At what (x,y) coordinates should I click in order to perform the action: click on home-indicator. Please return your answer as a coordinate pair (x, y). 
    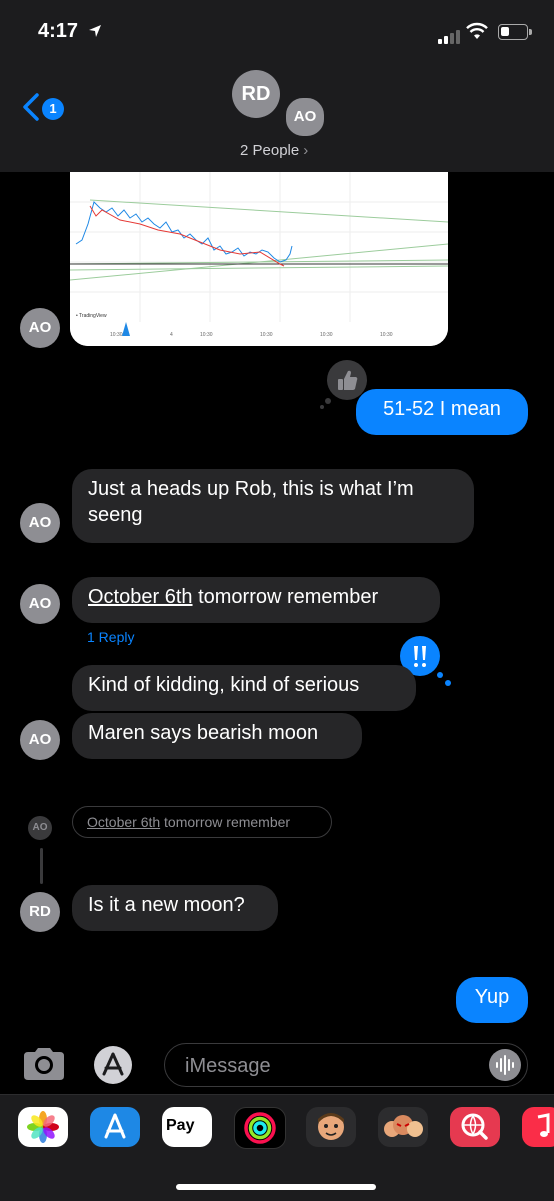
    Looking at the image, I should click on (276, 1187).